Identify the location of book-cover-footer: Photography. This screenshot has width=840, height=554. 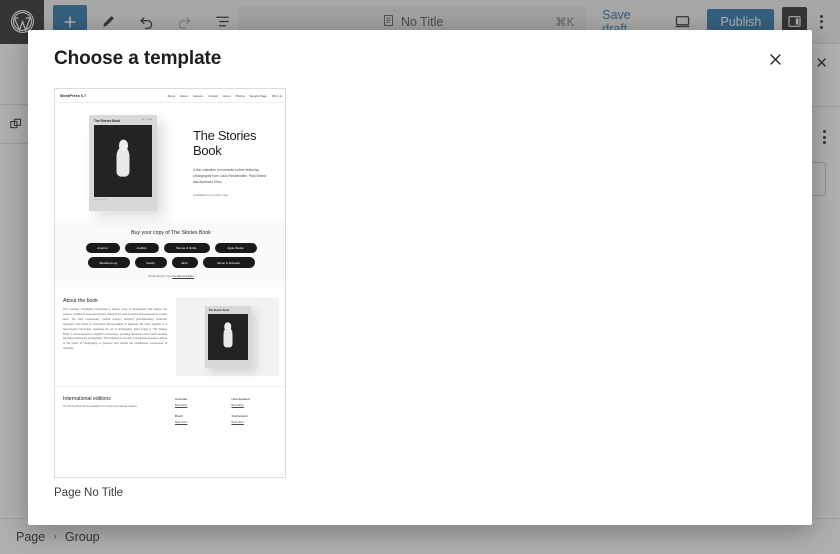
(100, 200).